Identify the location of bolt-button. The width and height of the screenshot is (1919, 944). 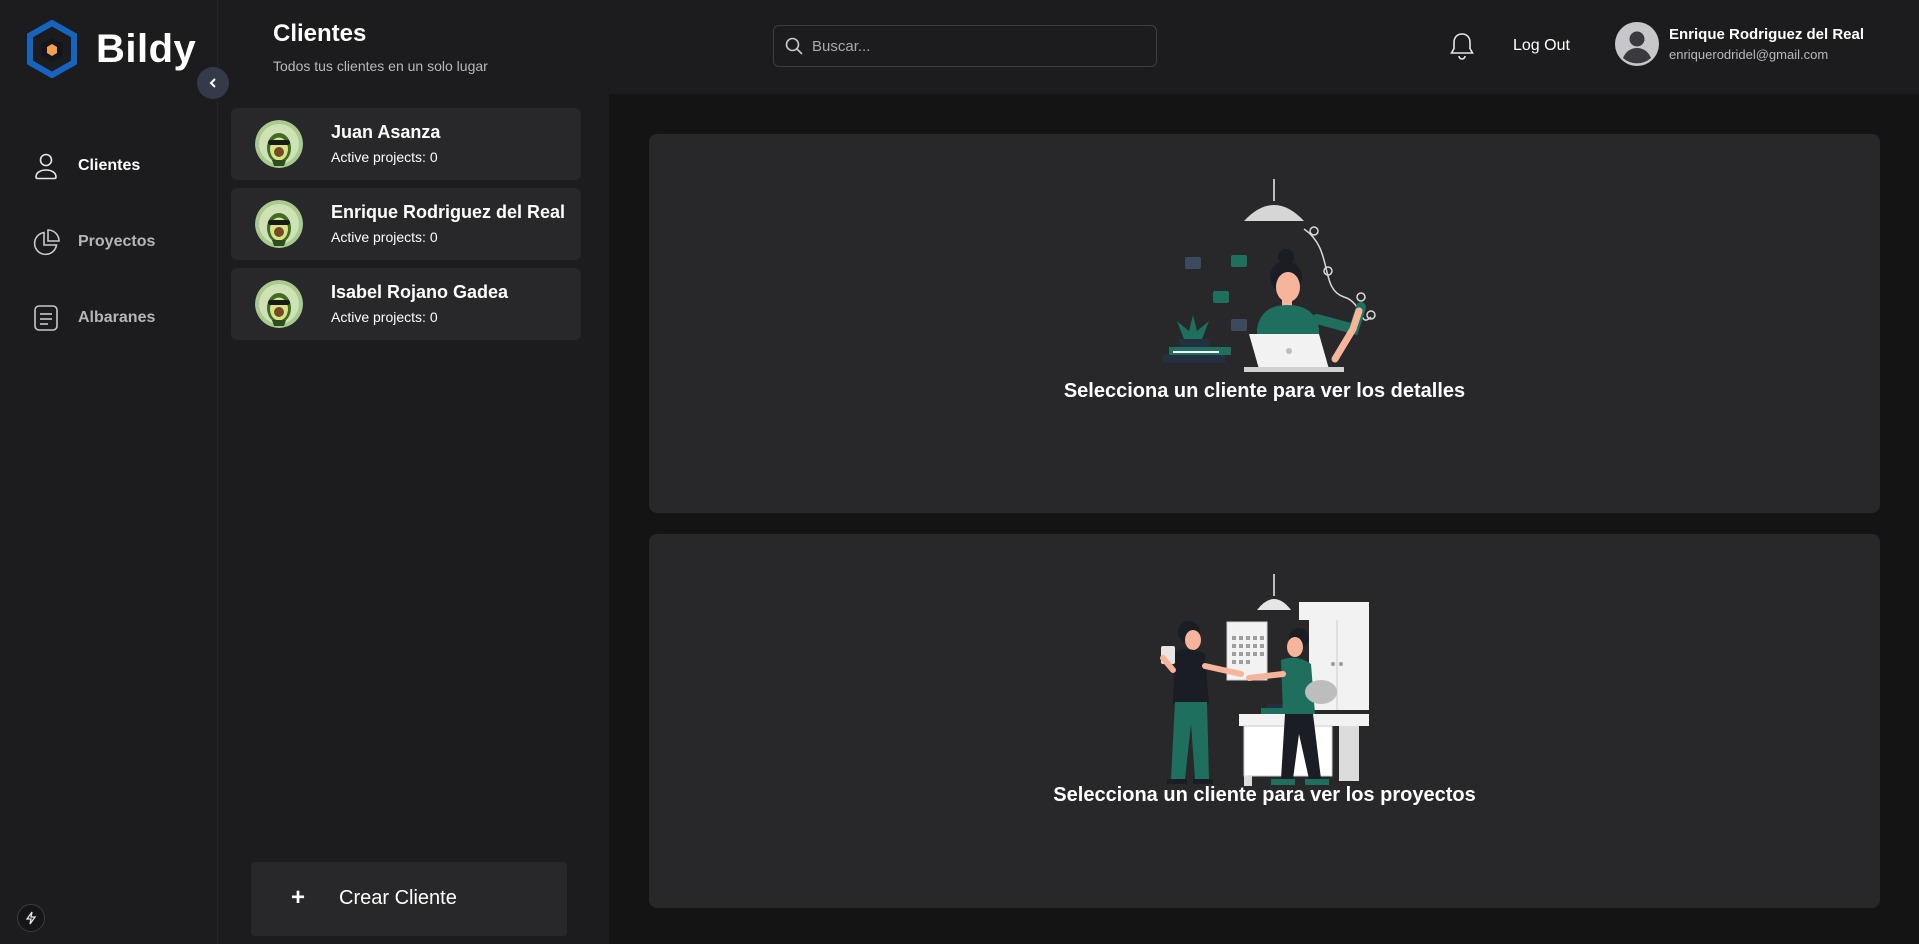
(31, 918).